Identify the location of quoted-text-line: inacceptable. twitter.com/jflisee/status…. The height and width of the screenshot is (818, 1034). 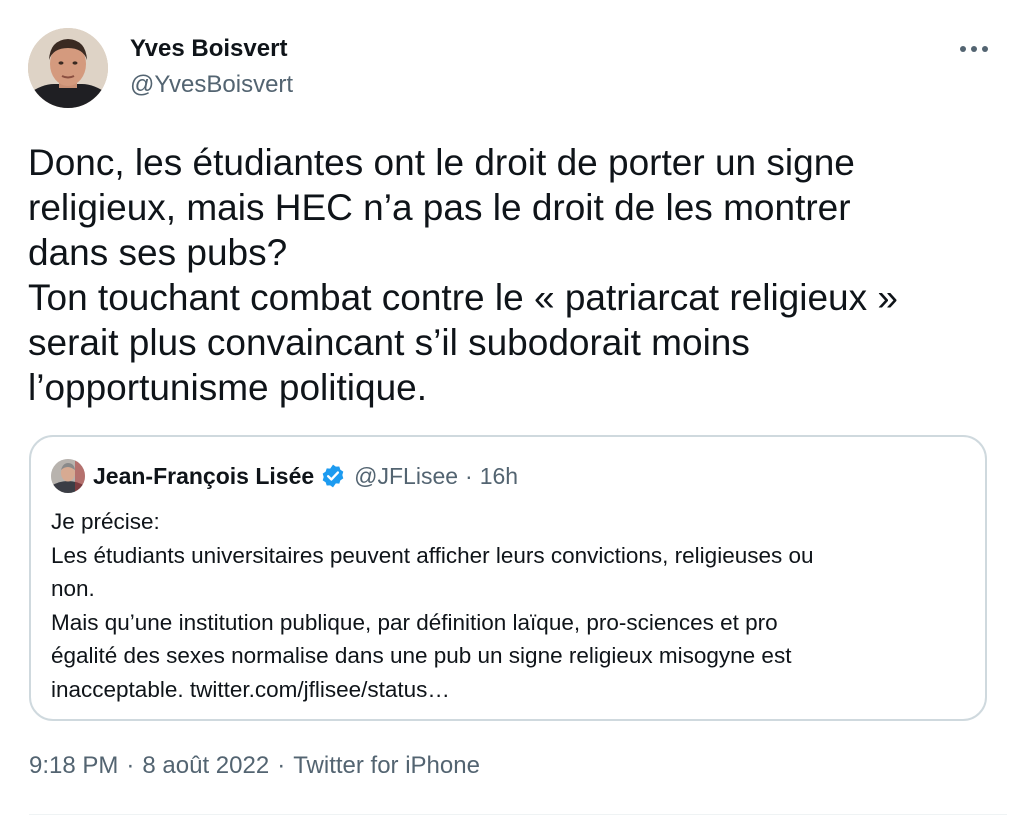
(250, 689).